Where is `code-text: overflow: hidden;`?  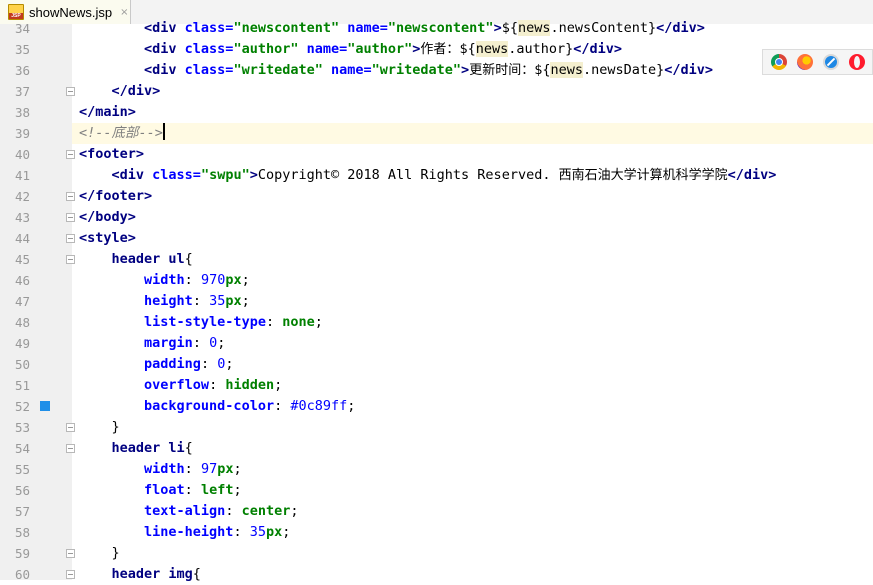
code-text: overflow: hidden; is located at coordinates (180, 385).